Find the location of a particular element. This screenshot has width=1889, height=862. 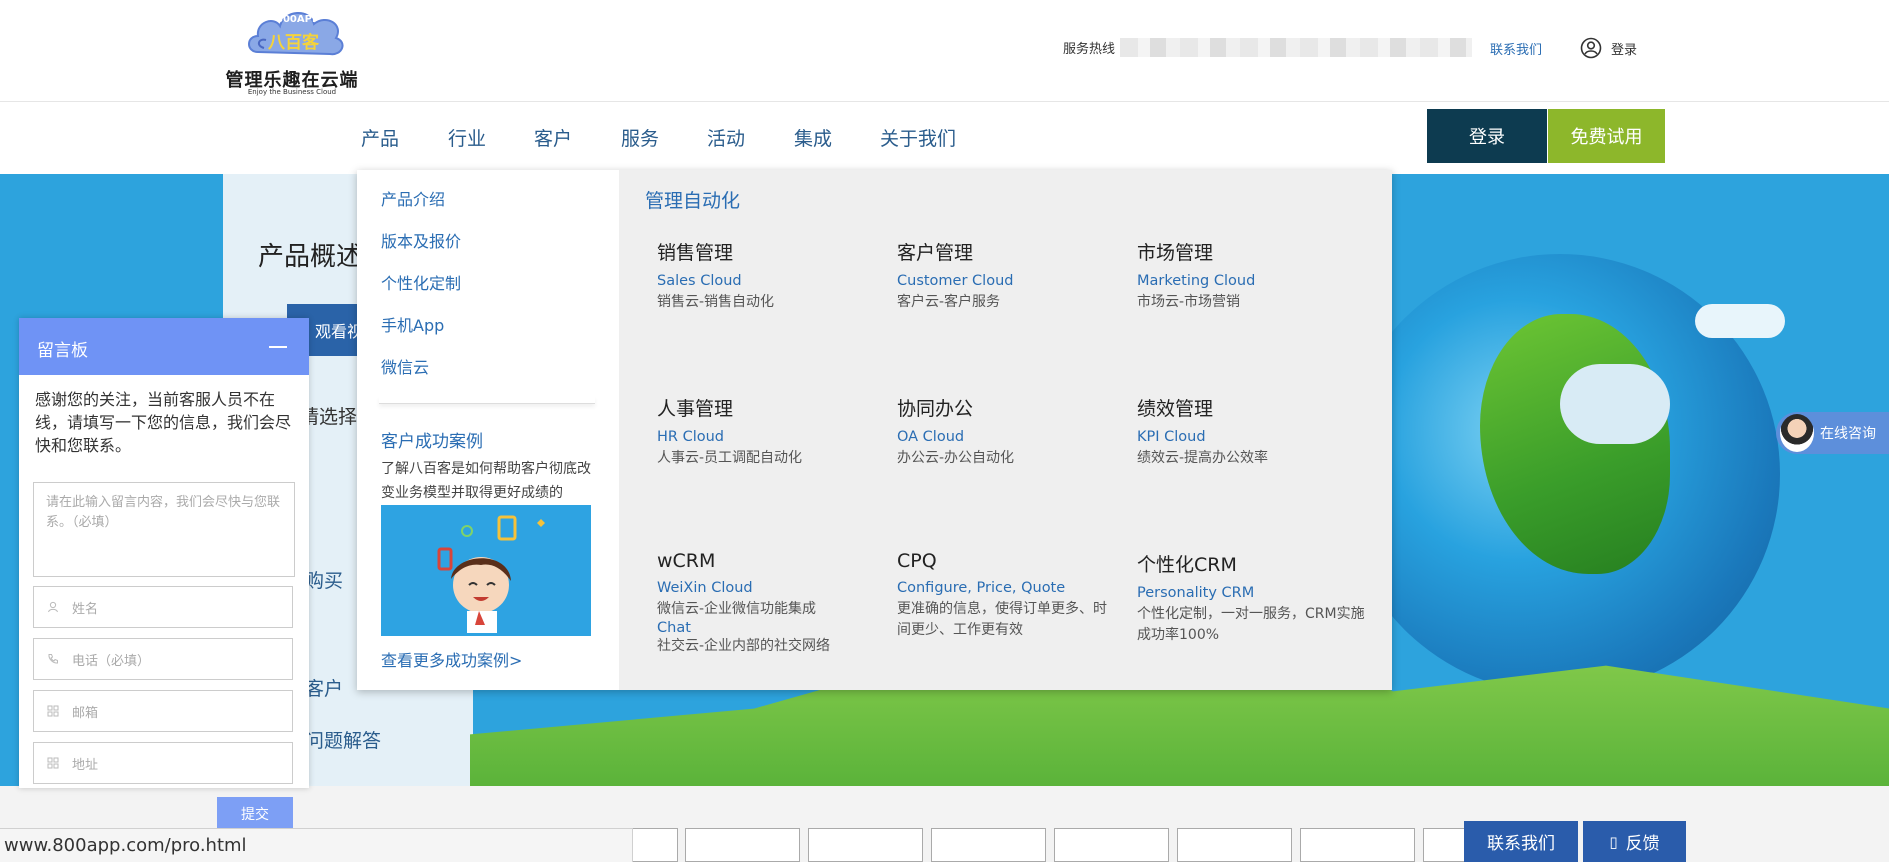

module-hr: 人事管理 HR Cloud 人事云-员工调配自动化 is located at coordinates (767, 431).